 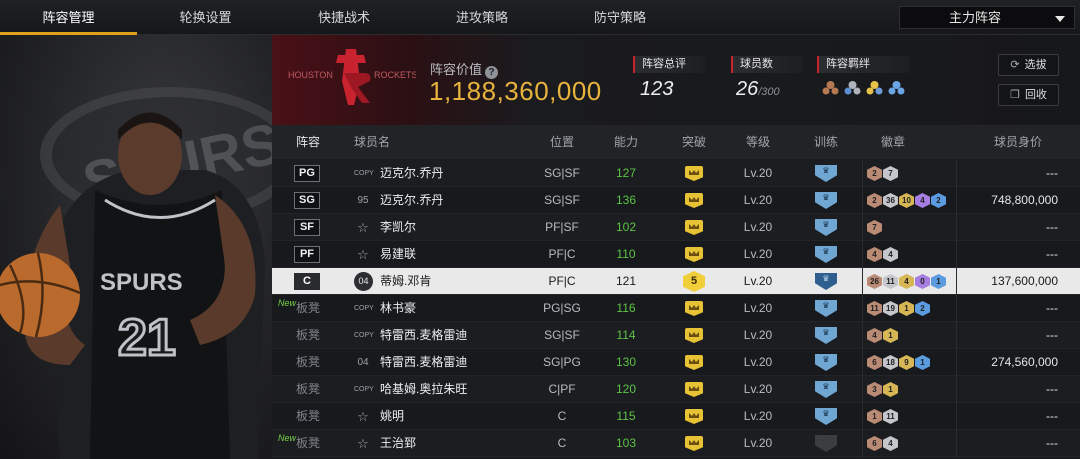 I want to click on badge-icon-silver: 19, so click(x=890, y=308).